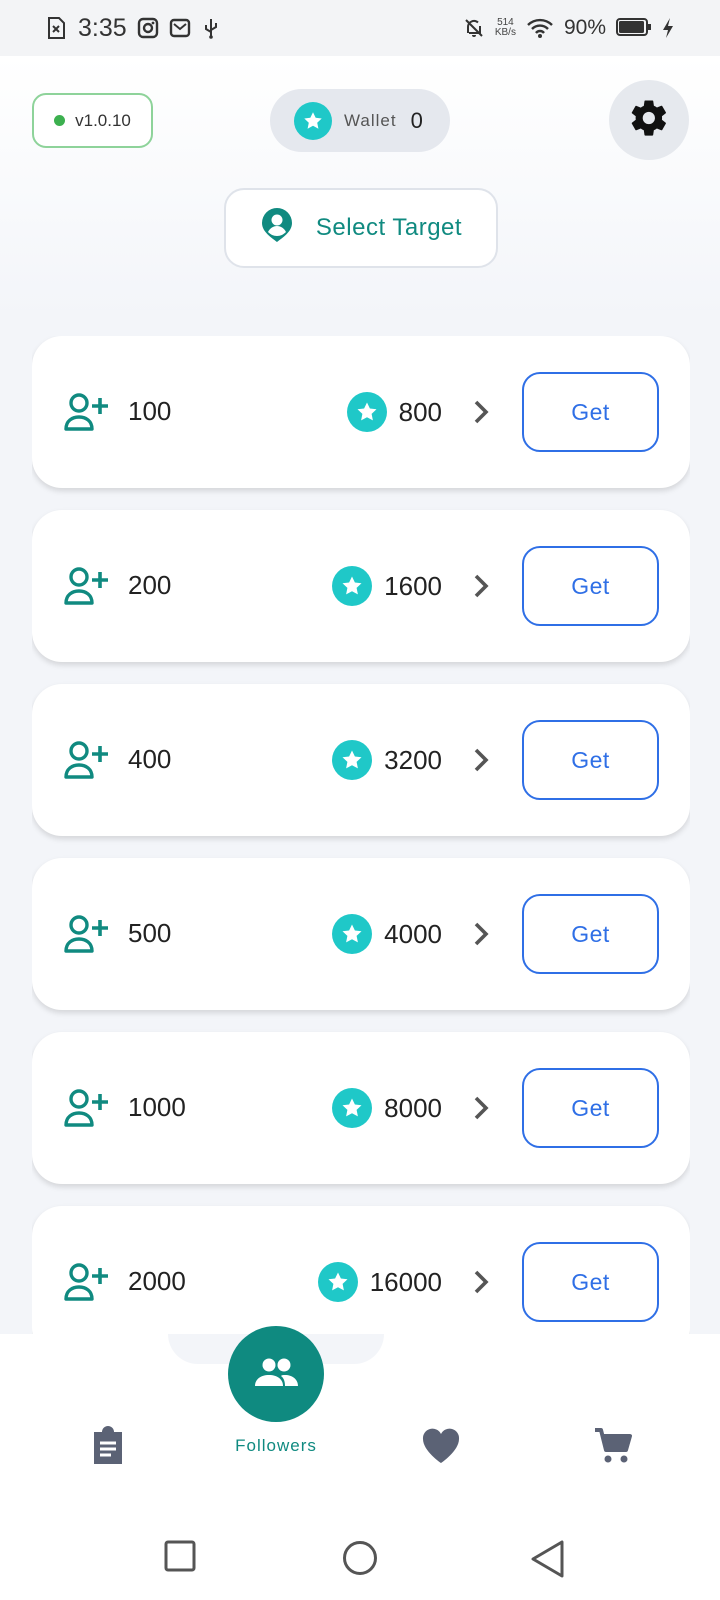  What do you see at coordinates (413, 585) in the screenshot?
I see `price-value: 1600` at bounding box center [413, 585].